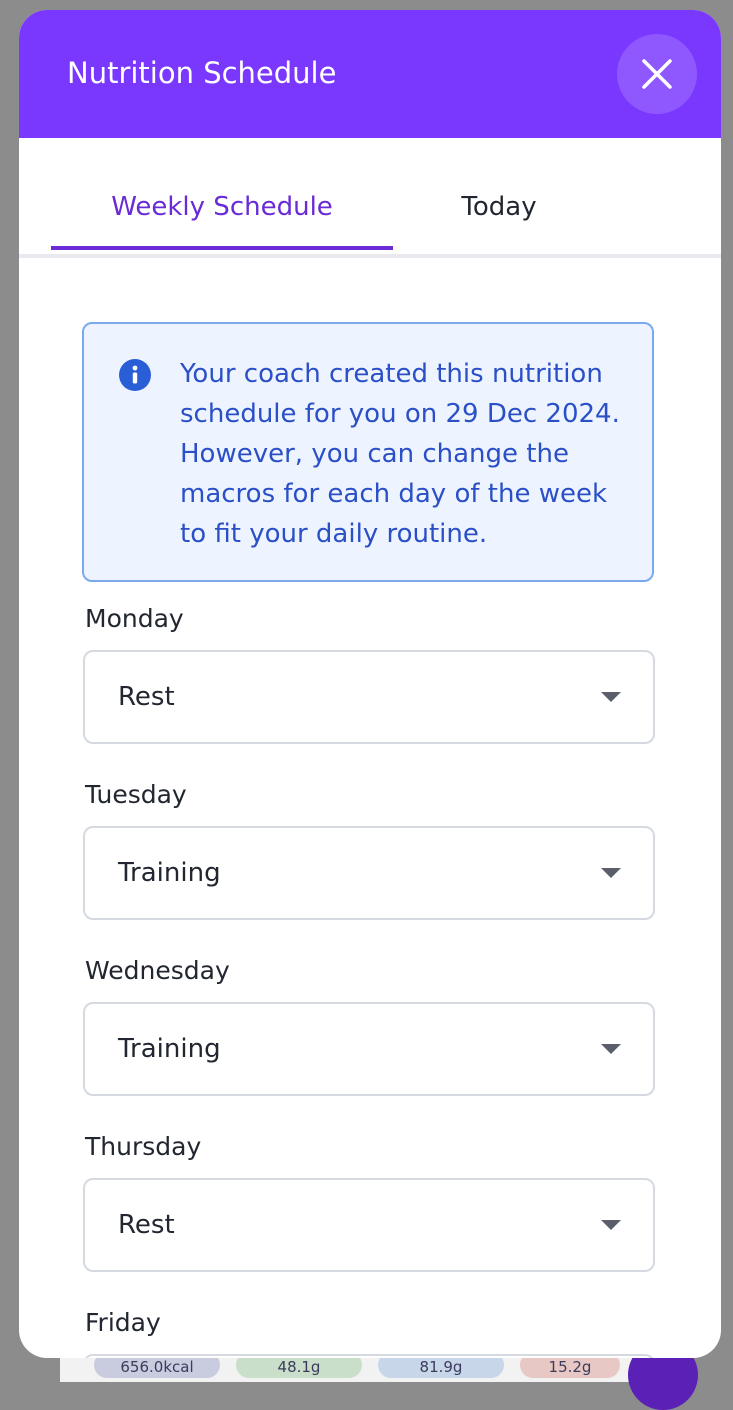  I want to click on close-icon, so click(657, 74).